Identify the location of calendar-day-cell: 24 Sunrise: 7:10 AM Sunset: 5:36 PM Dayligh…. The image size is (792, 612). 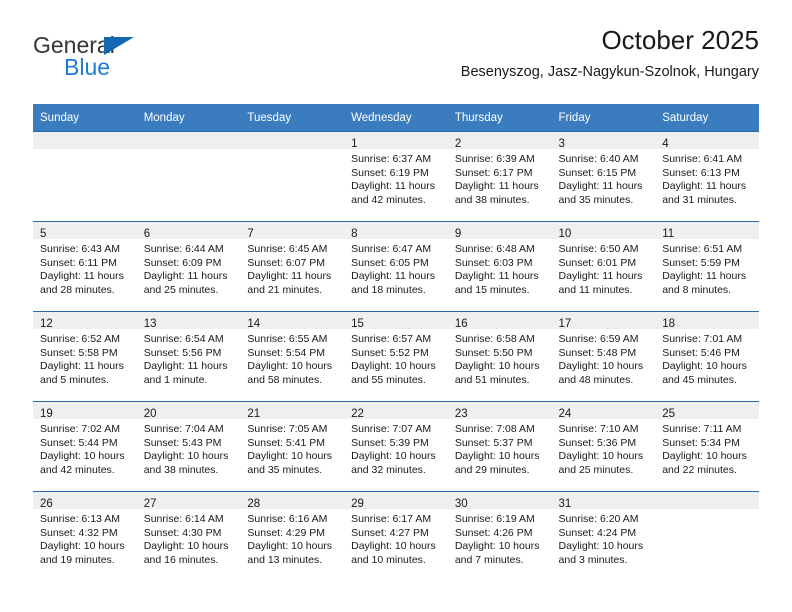
(603, 446).